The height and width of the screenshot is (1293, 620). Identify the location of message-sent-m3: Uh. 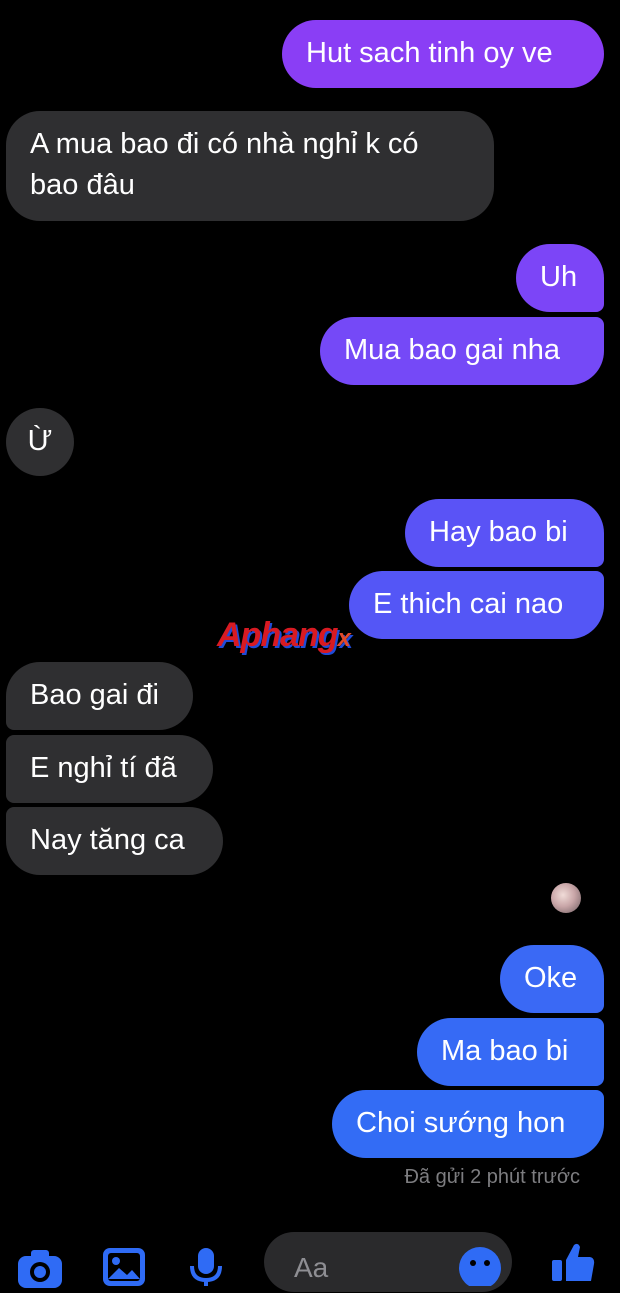
(560, 278).